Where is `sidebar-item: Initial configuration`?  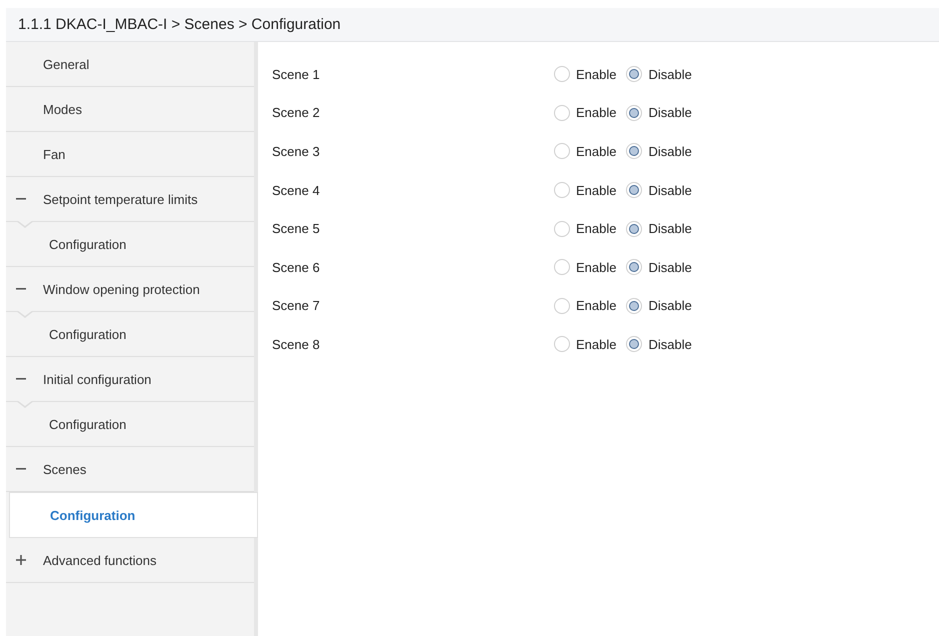
sidebar-item: Initial configuration is located at coordinates (130, 379).